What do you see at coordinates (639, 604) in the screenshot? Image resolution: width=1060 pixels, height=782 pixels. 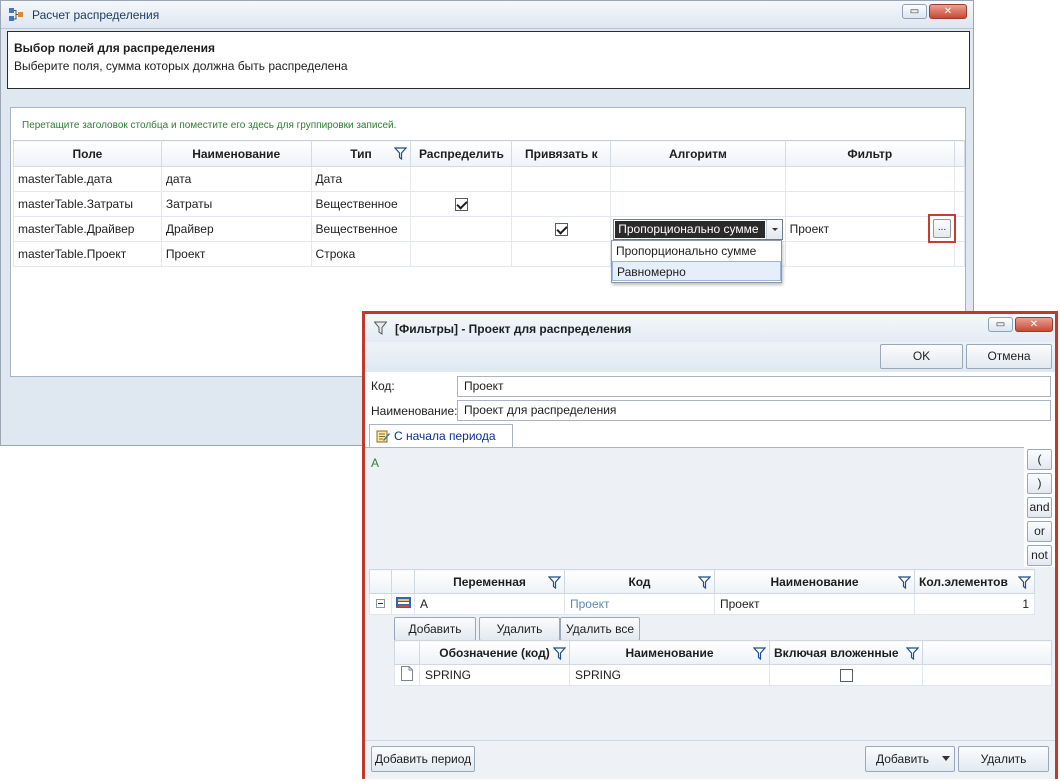 I see `cell-code-link: Проект` at bounding box center [639, 604].